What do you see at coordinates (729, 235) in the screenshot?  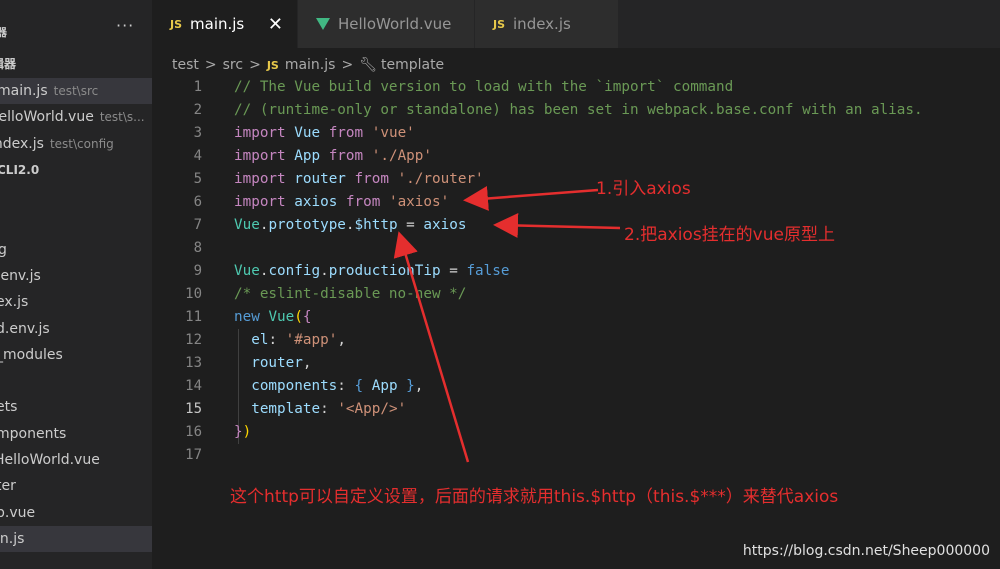 I see `annotation-2: 2.把axios挂在的vue原型上` at bounding box center [729, 235].